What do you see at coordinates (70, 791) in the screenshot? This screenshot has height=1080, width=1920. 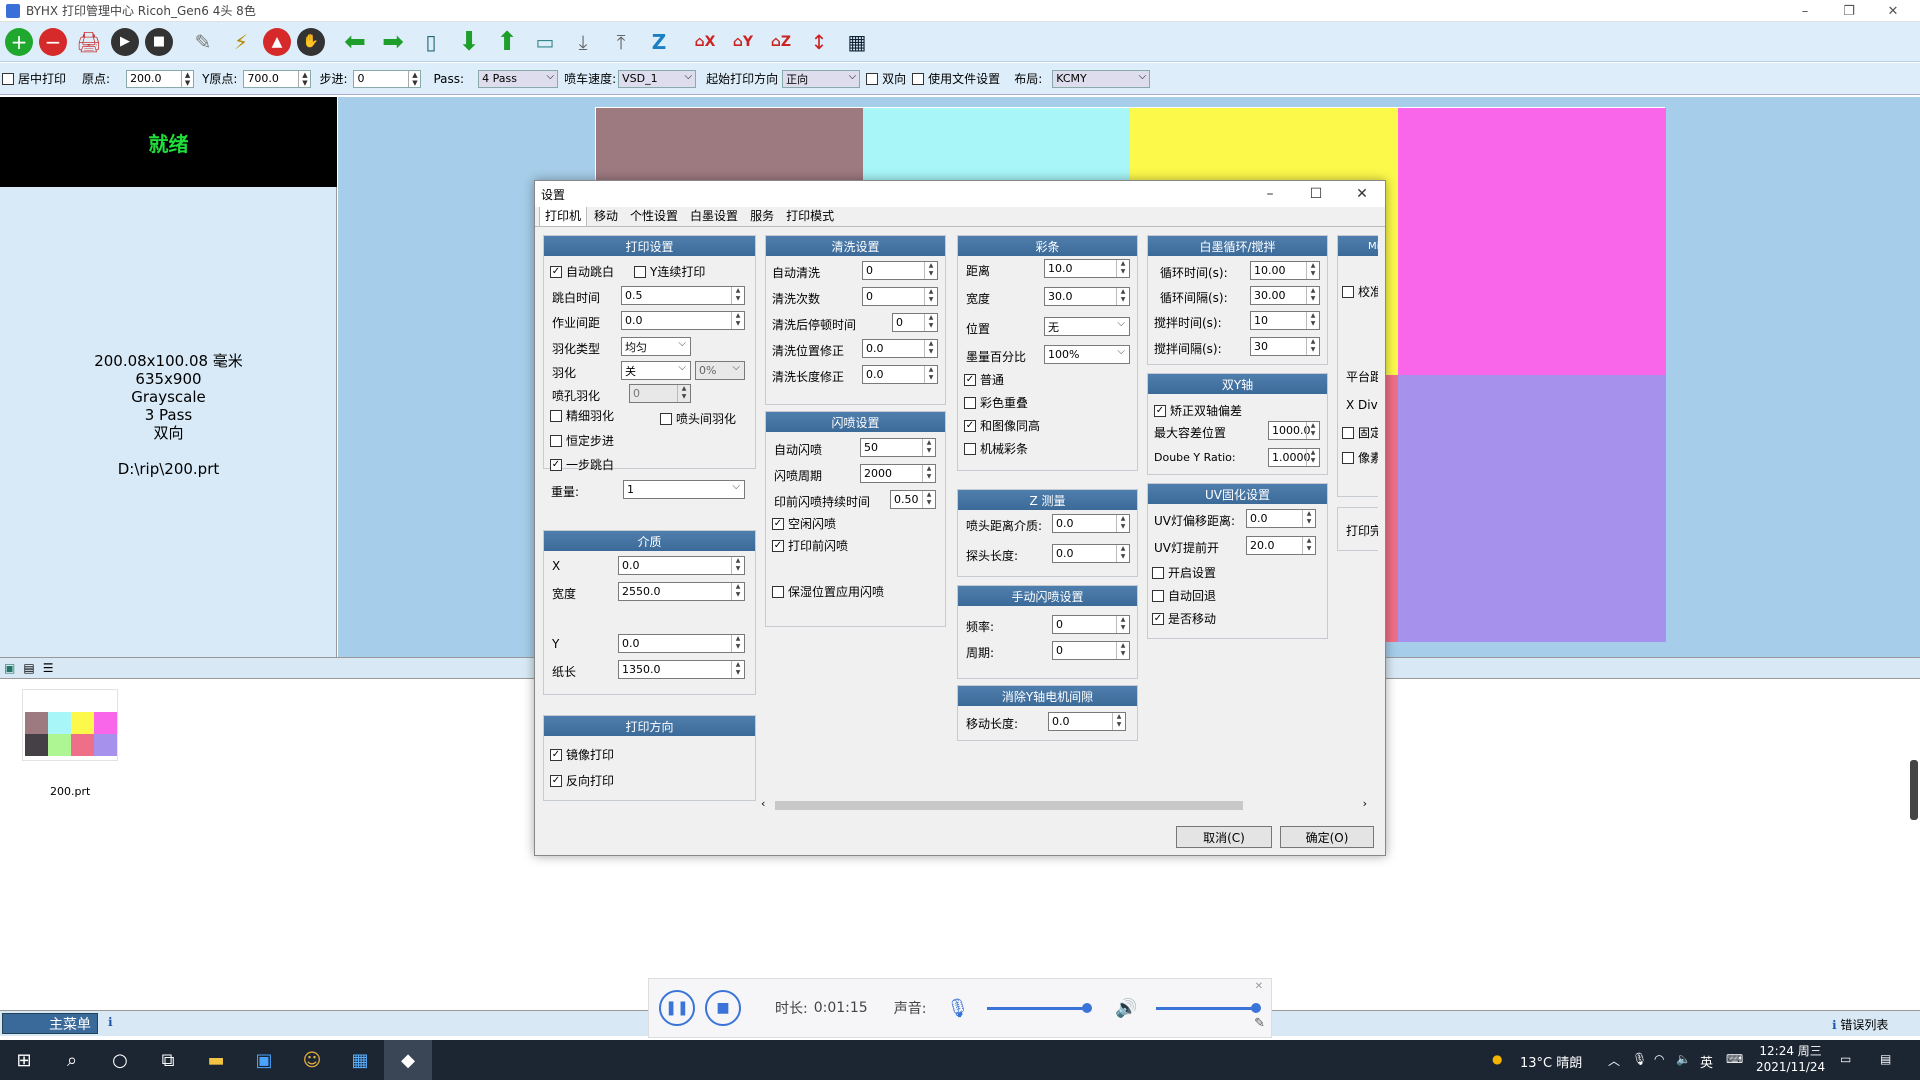 I see `job-file-name: 200.prt` at bounding box center [70, 791].